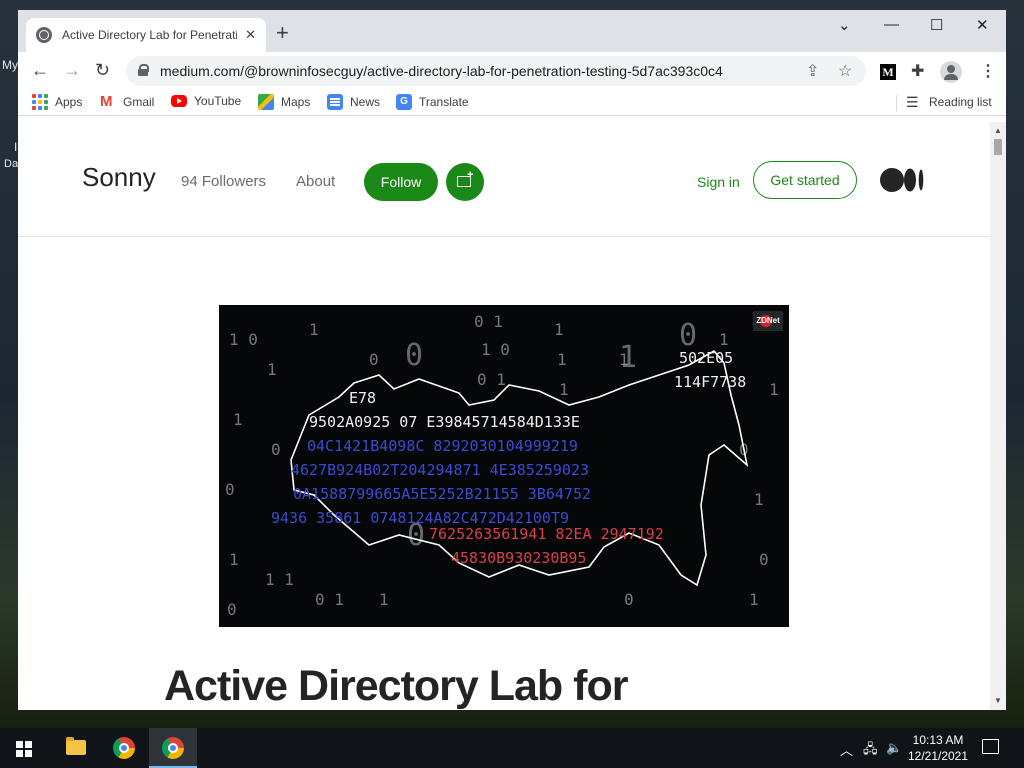  Describe the element at coordinates (401, 182) in the screenshot. I see `follow-button: Follow` at that location.